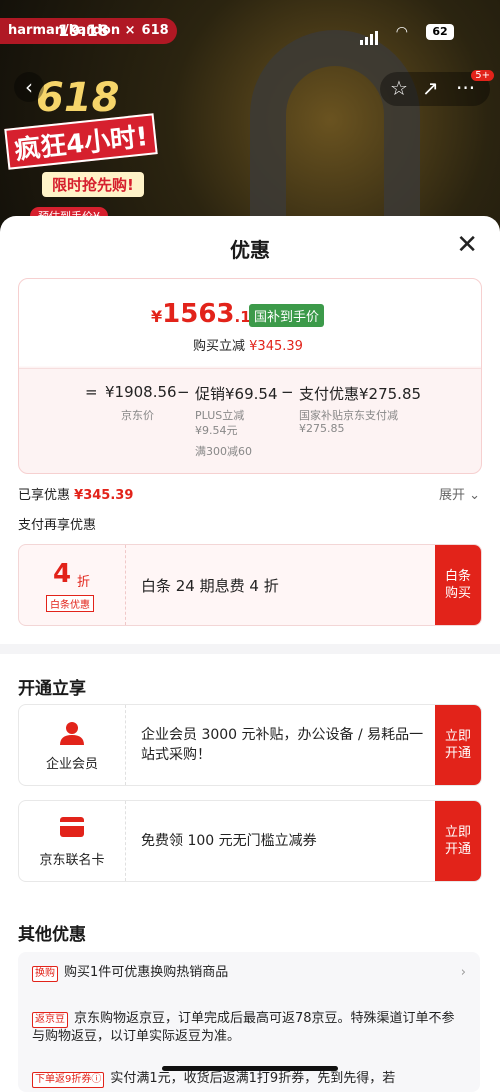 Image resolution: width=500 pixels, height=1092 pixels. What do you see at coordinates (253, 1078) in the screenshot?
I see `item-text: 实付满1元，收货后返满1打9折券，先到先得，若` at bounding box center [253, 1078].